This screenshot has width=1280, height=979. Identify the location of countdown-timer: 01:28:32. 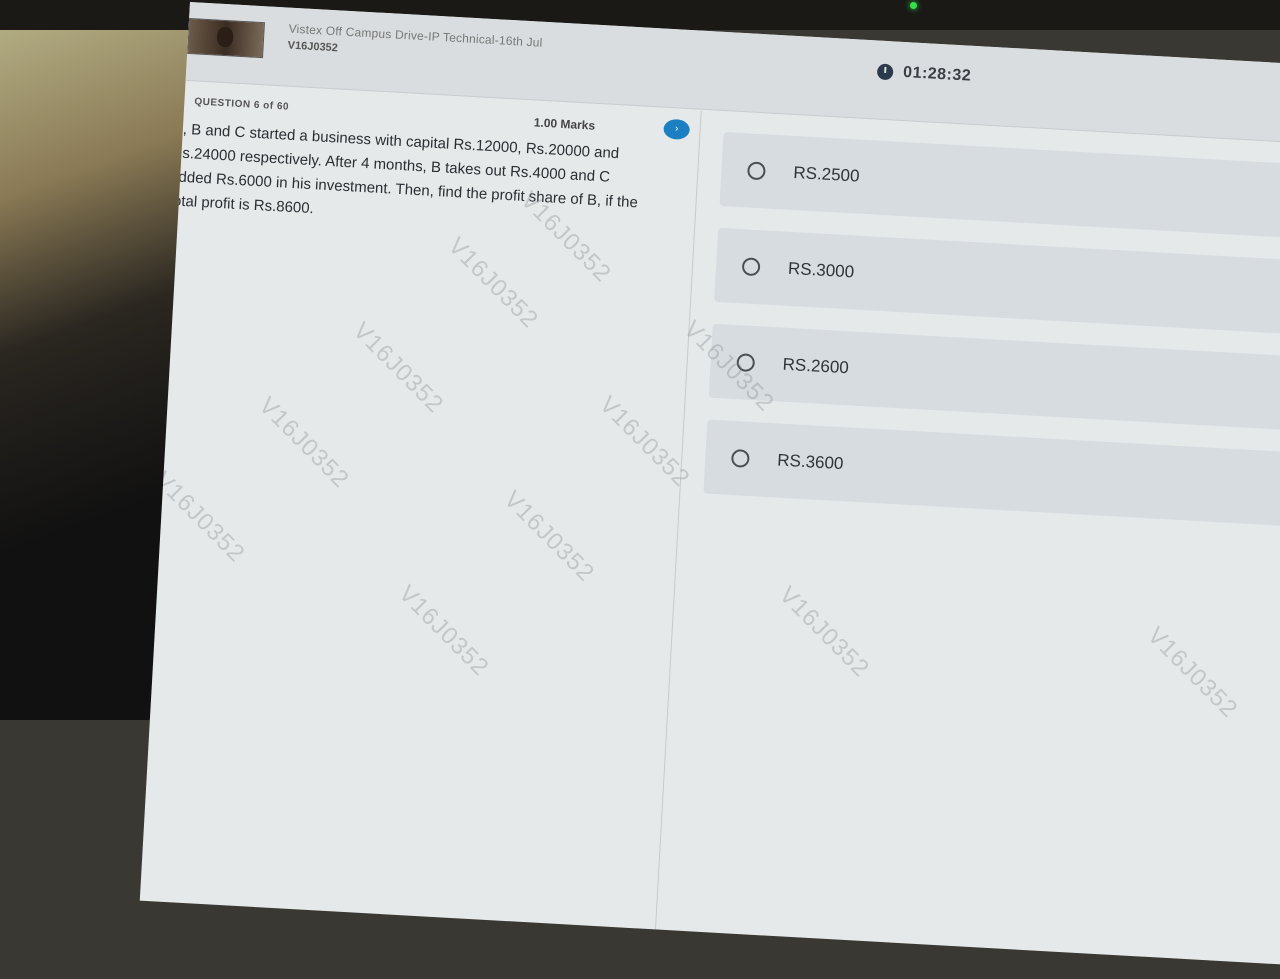
(924, 73).